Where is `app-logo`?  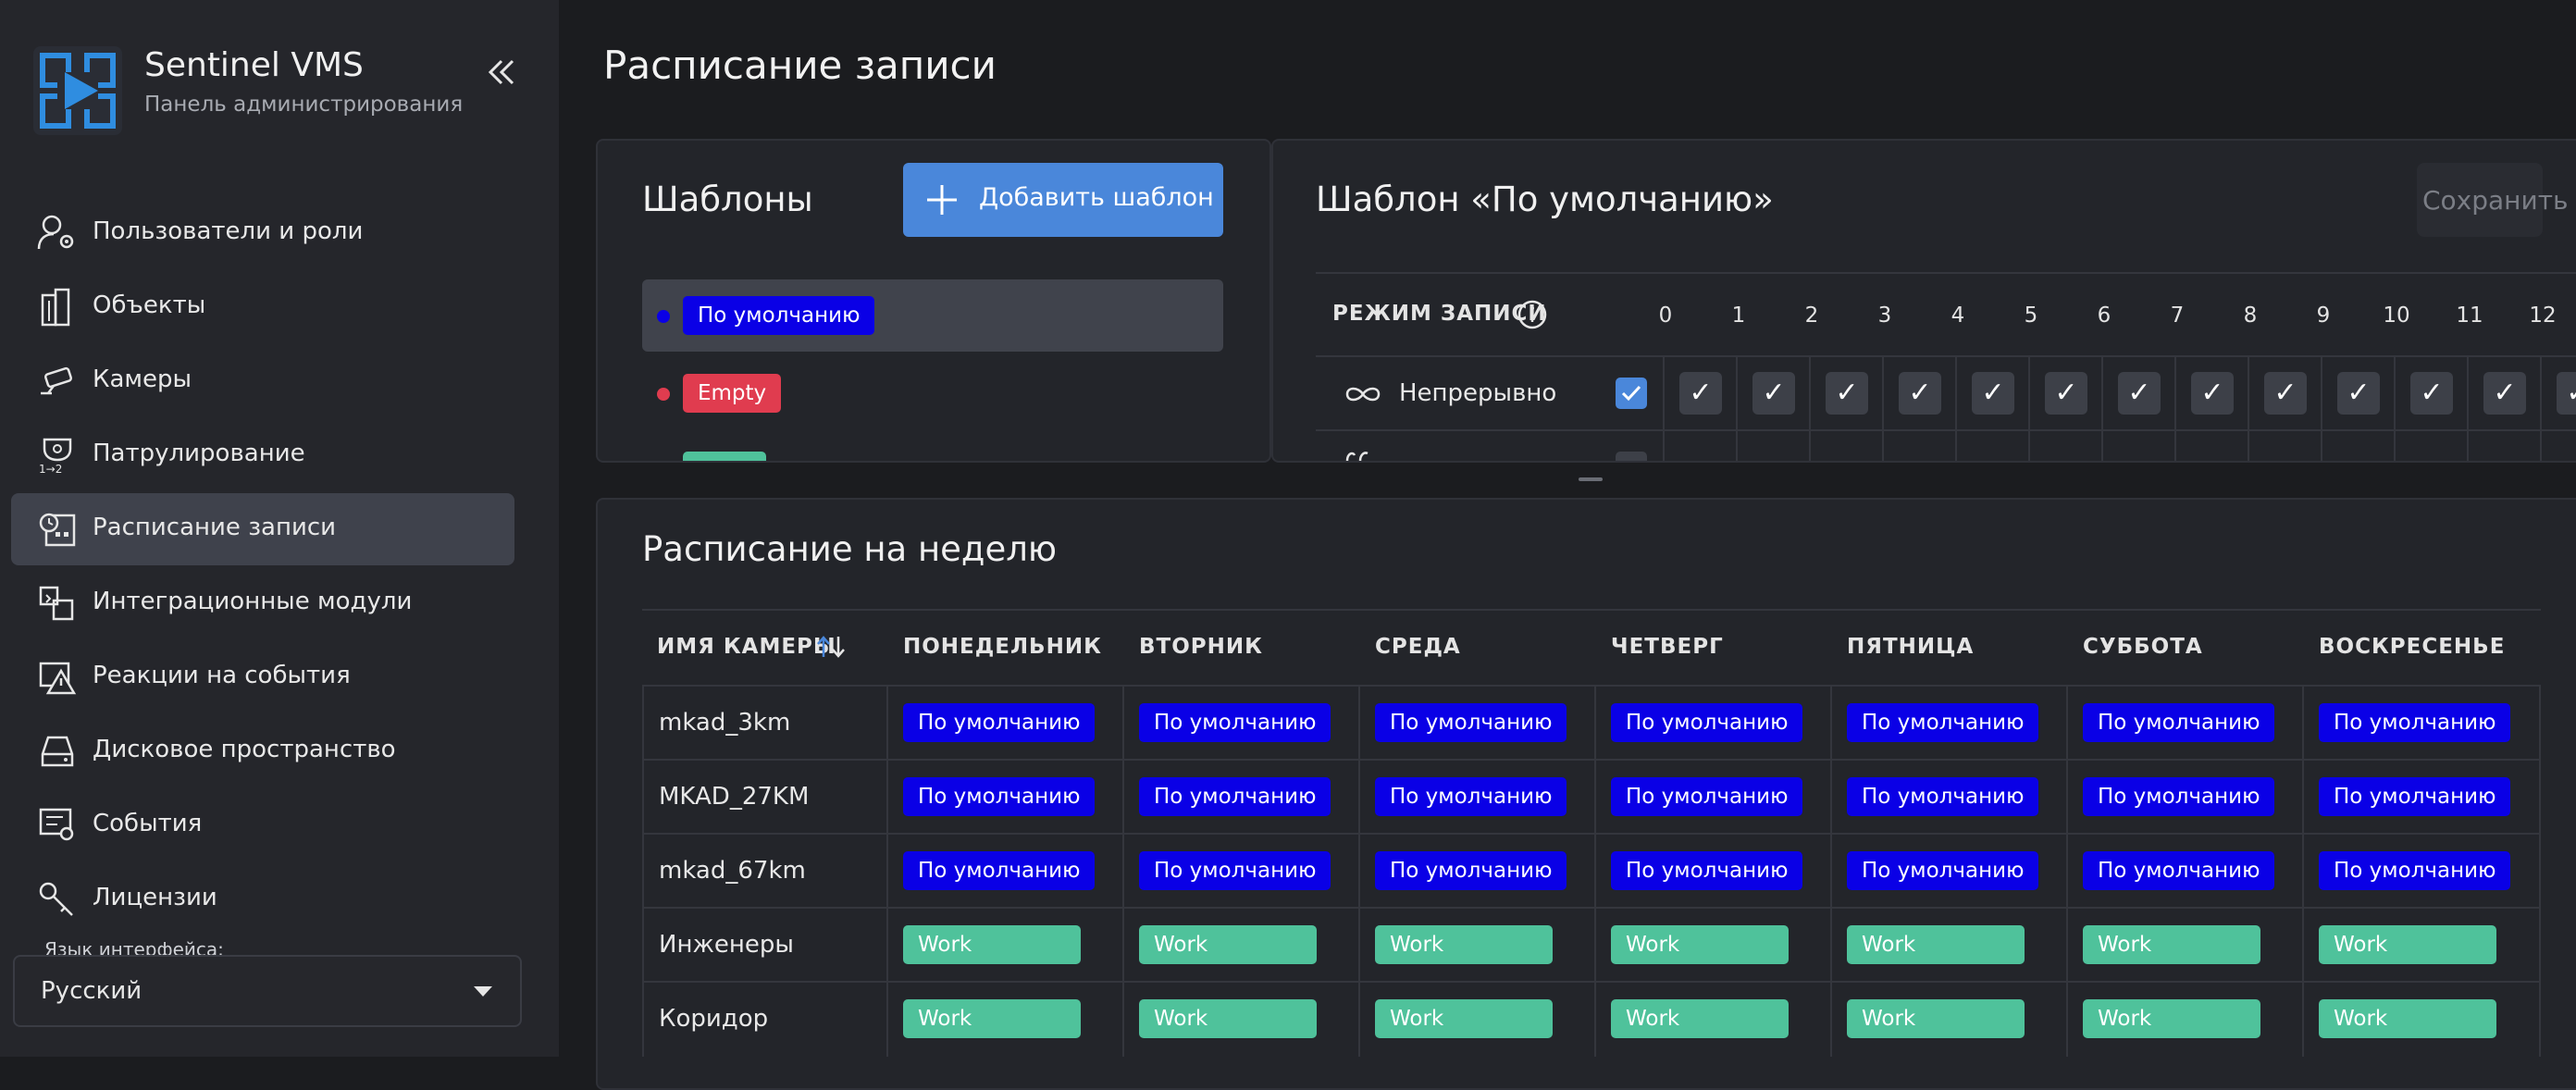
app-logo is located at coordinates (78, 90).